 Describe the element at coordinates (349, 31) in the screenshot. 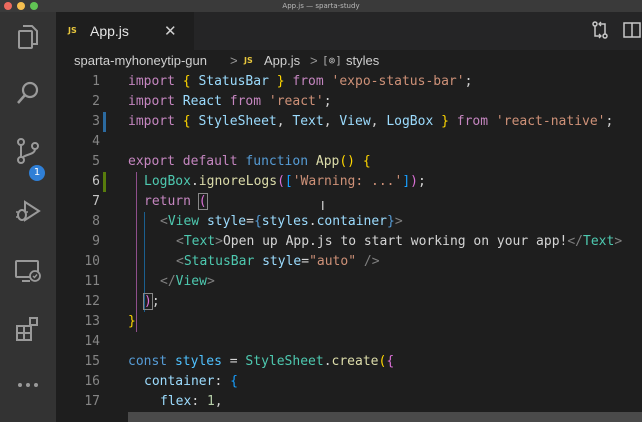

I see `editor-tab-bar: JS App.js ✕` at that location.